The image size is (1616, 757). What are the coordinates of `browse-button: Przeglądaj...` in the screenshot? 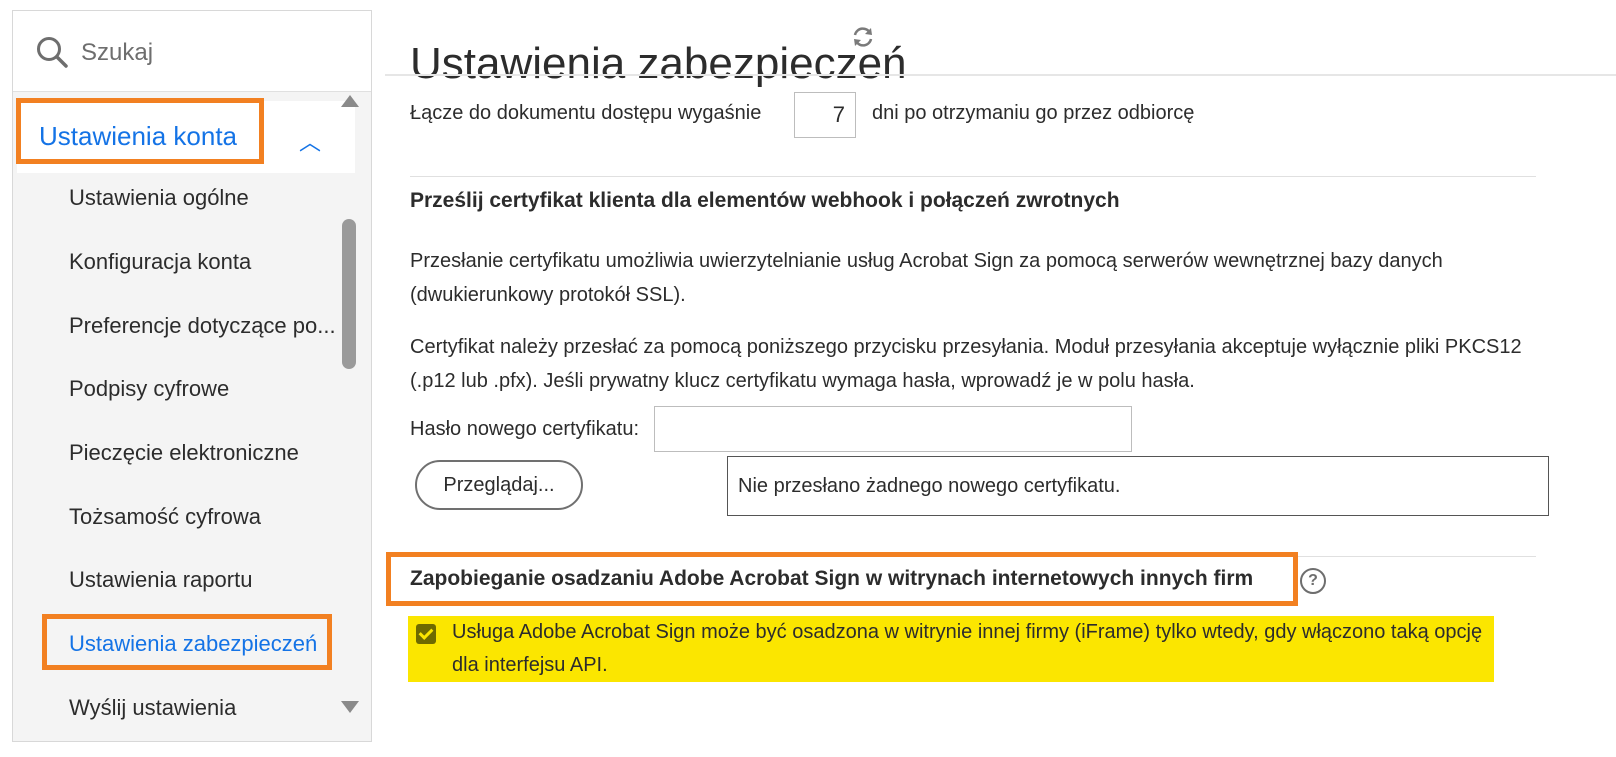 It's located at (499, 485).